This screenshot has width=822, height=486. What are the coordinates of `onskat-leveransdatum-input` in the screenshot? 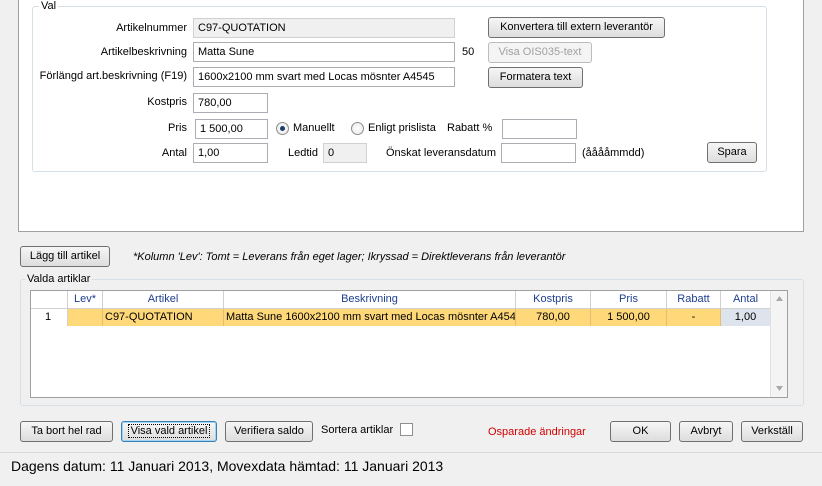 It's located at (538, 153).